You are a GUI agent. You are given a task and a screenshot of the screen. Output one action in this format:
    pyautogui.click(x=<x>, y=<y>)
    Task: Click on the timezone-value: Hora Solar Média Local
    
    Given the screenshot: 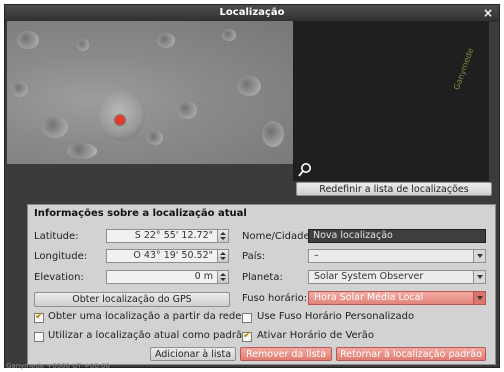 What is the action you would take?
    pyautogui.click(x=369, y=297)
    